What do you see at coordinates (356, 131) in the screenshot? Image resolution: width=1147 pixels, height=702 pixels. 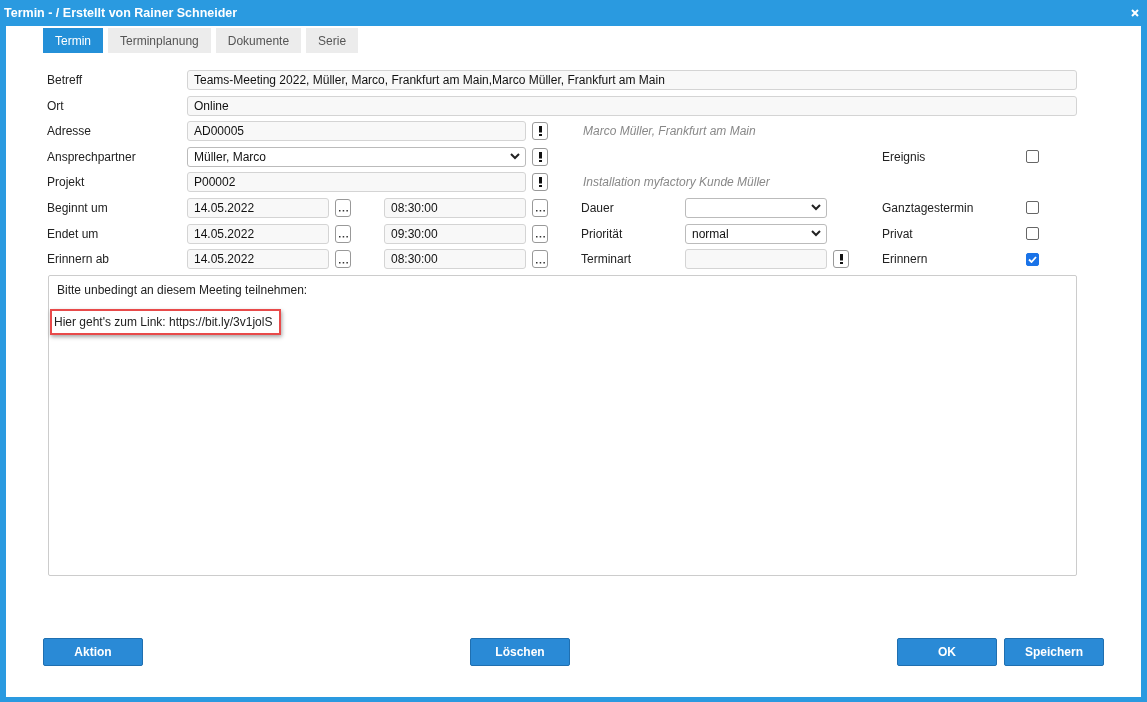 I see `input-field: AD00005` at bounding box center [356, 131].